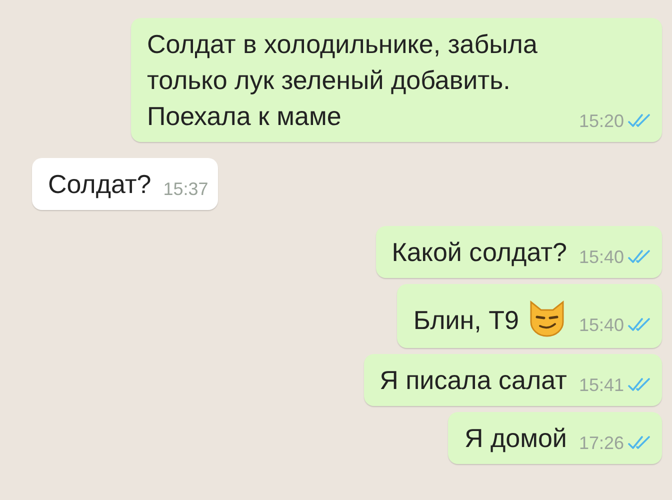  Describe the element at coordinates (601, 443) in the screenshot. I see `message-time: 17:26` at that location.